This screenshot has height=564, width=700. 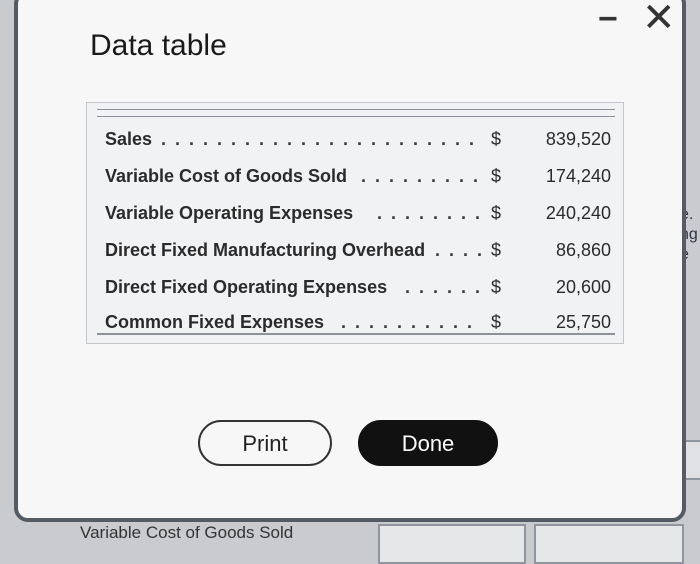 What do you see at coordinates (578, 213) in the screenshot?
I see `row-amount: 240,240` at bounding box center [578, 213].